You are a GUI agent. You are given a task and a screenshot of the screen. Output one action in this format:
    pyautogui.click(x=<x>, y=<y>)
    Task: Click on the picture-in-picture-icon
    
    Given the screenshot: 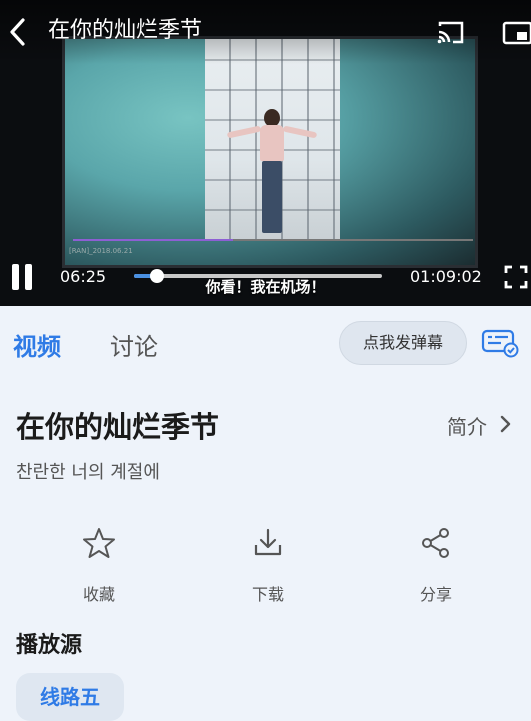 What is the action you would take?
    pyautogui.click(x=516, y=33)
    